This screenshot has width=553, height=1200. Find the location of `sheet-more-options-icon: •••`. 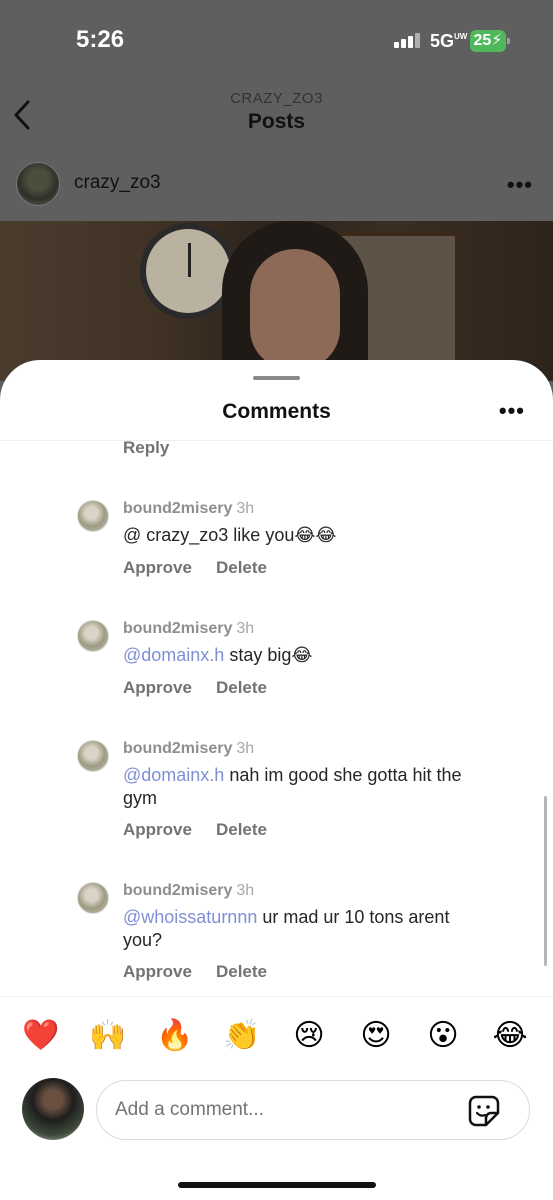

sheet-more-options-icon: ••• is located at coordinates (512, 411).